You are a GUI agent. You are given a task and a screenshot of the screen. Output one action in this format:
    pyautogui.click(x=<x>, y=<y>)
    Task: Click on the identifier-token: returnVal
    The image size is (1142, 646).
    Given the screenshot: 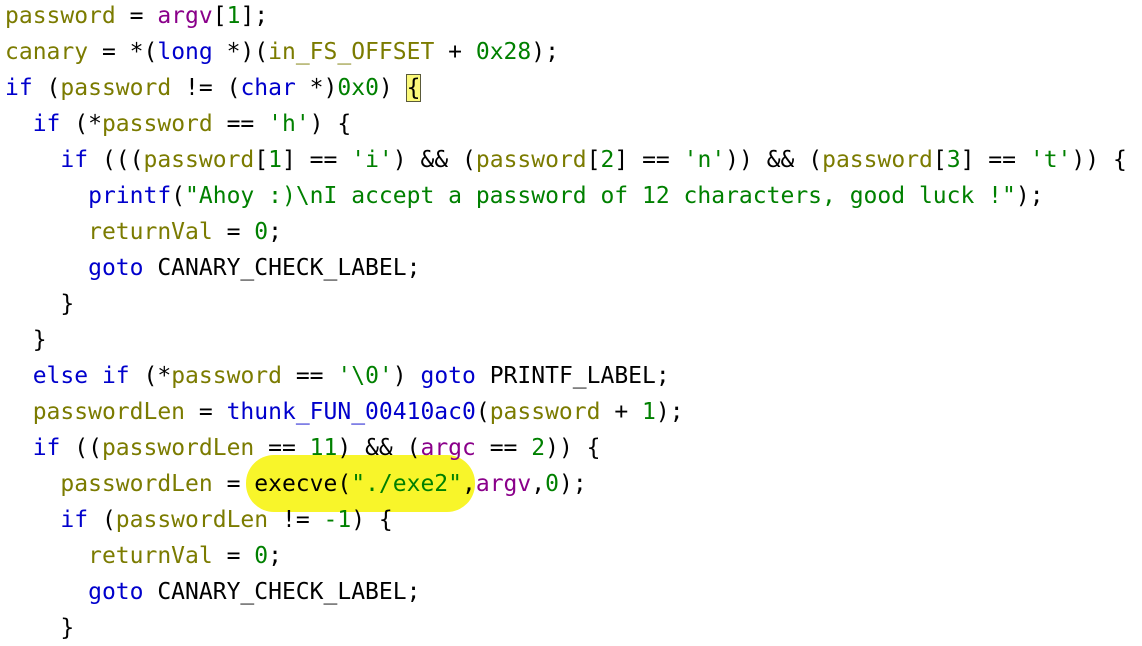 What is the action you would take?
    pyautogui.click(x=150, y=232)
    